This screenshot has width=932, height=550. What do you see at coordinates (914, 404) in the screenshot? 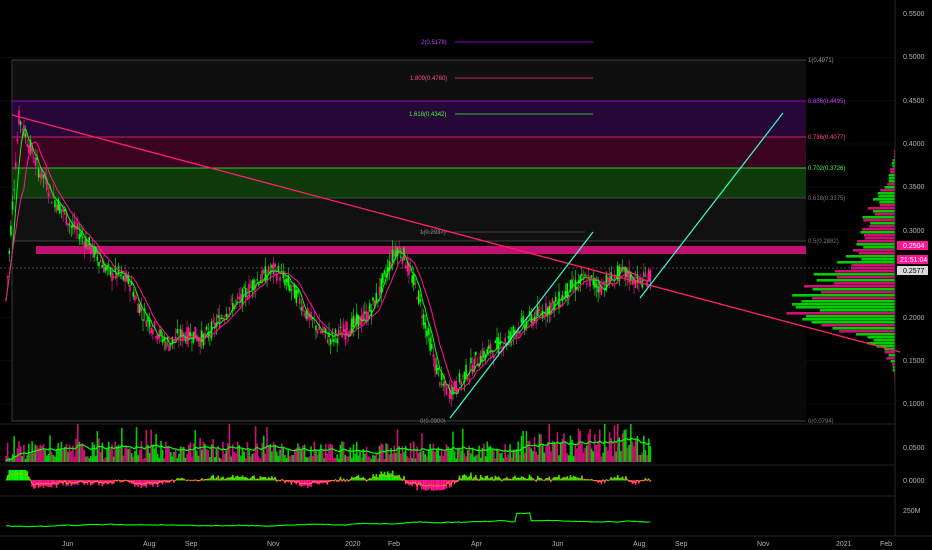
I see `price-axis-label: 0.1000` at bounding box center [914, 404].